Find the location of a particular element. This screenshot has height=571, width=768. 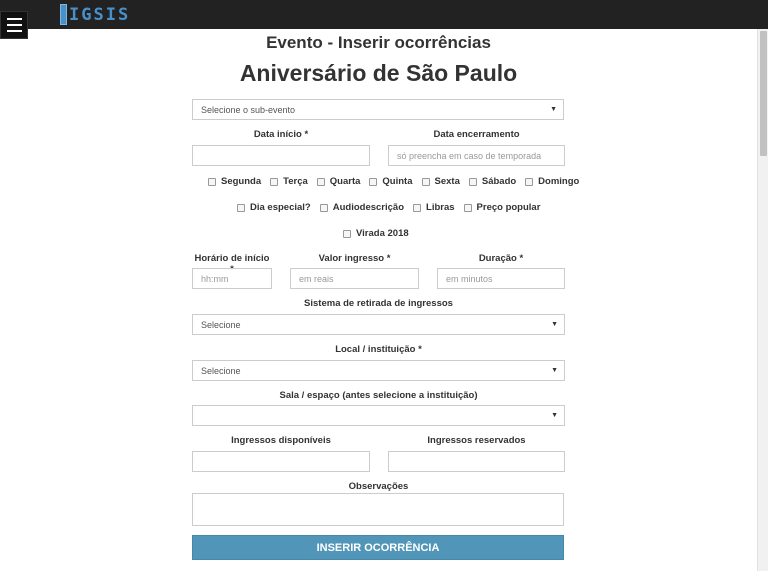

checkbox-segunda: Segunda is located at coordinates (234, 181).